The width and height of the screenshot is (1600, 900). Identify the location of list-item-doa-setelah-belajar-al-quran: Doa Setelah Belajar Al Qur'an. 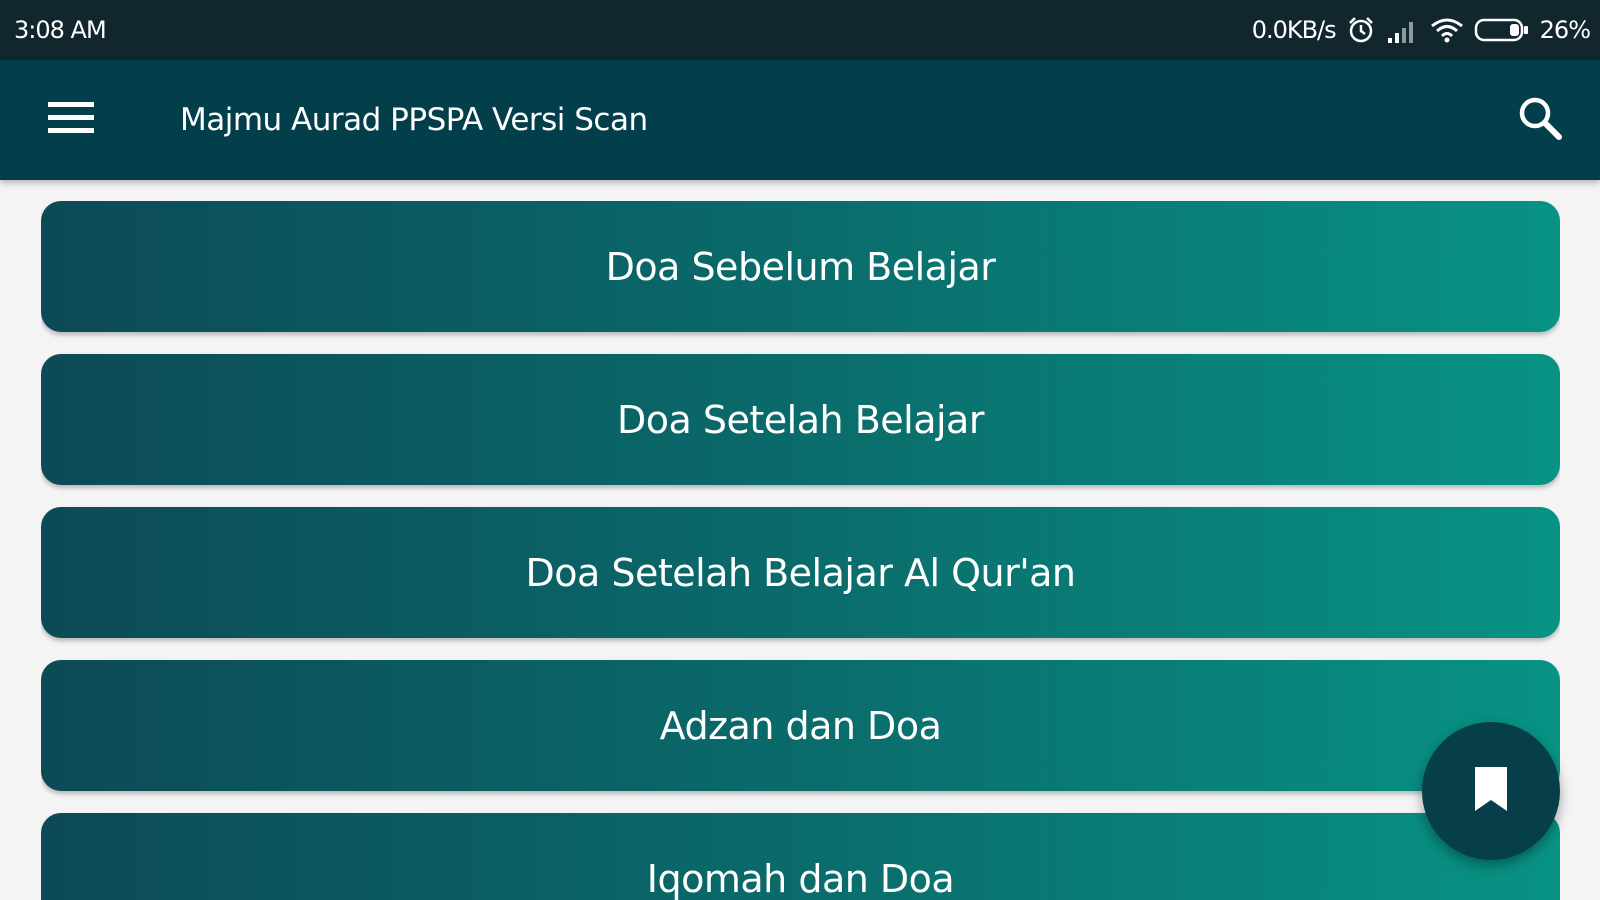
(800, 572).